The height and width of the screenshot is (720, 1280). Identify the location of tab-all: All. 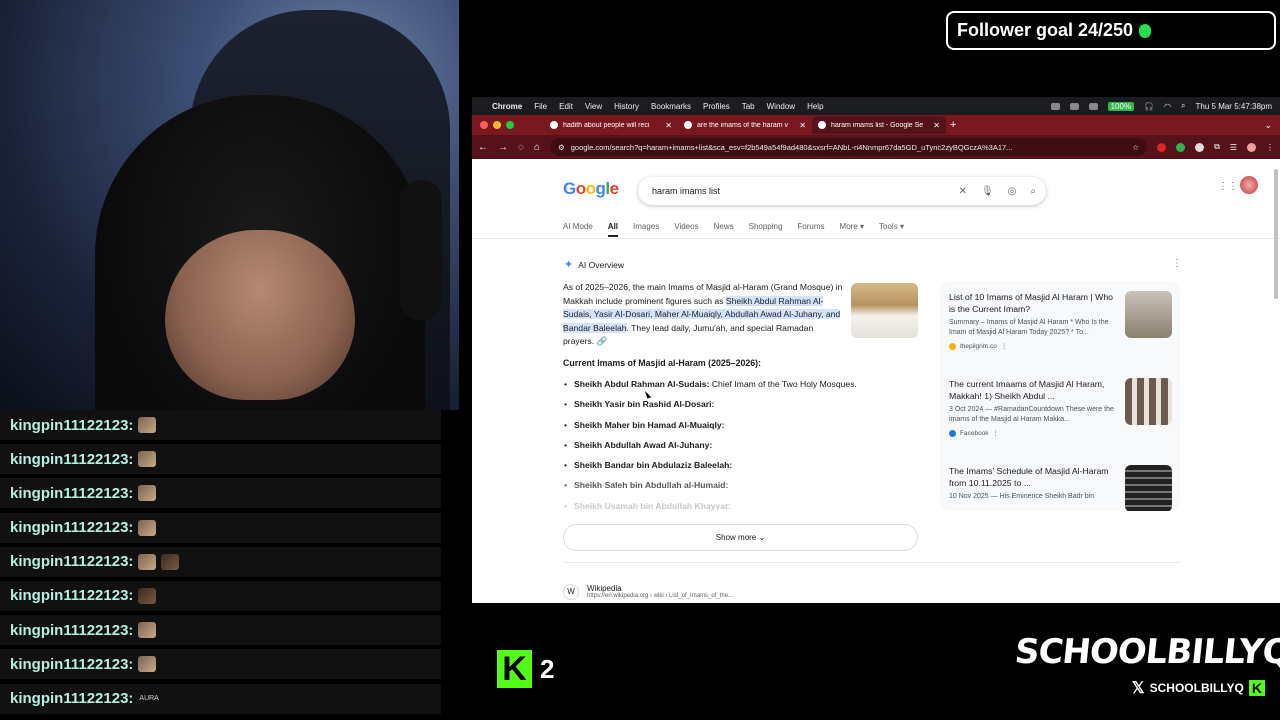
(613, 229).